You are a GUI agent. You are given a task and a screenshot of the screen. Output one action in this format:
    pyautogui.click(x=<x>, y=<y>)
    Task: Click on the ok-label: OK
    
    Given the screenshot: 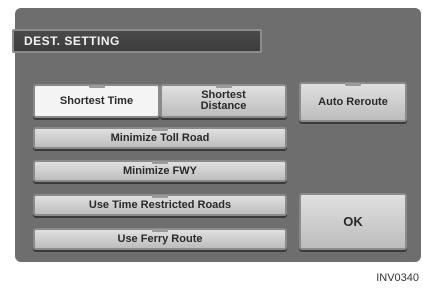 What is the action you would take?
    pyautogui.click(x=353, y=221)
    